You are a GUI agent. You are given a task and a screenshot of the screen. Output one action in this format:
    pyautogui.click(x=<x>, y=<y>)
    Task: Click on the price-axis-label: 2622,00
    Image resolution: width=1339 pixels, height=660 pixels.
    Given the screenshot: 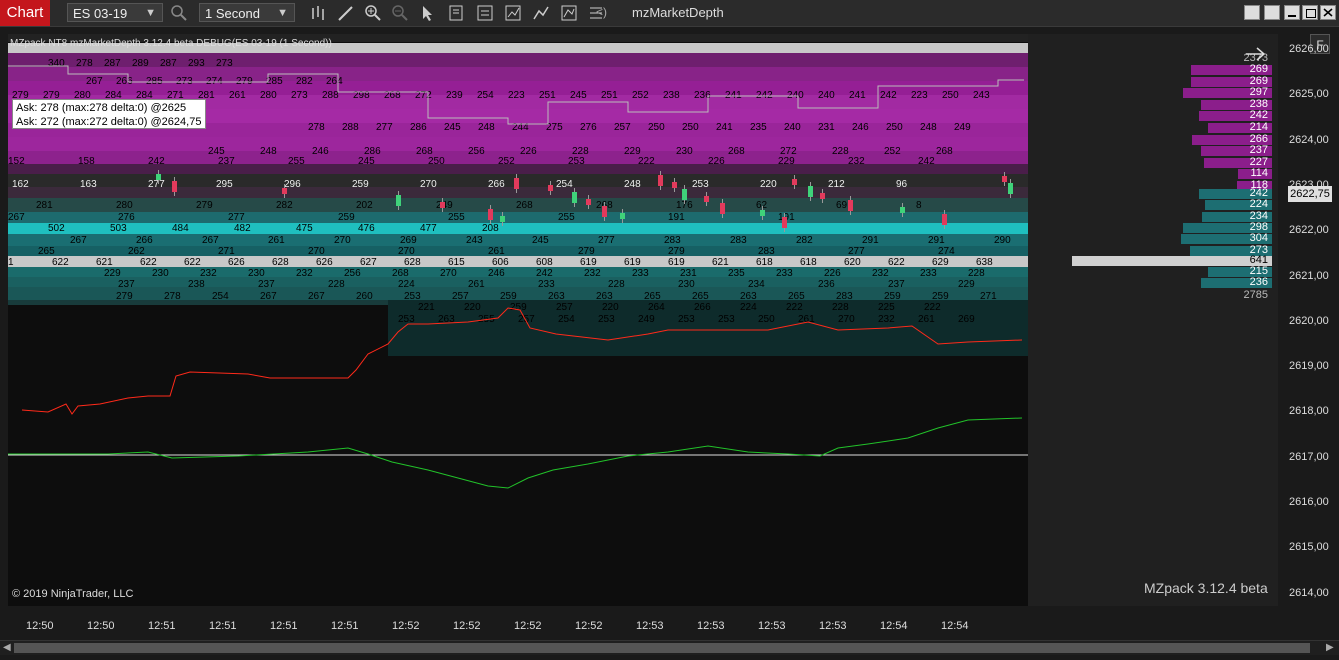 What is the action you would take?
    pyautogui.click(x=1309, y=230)
    